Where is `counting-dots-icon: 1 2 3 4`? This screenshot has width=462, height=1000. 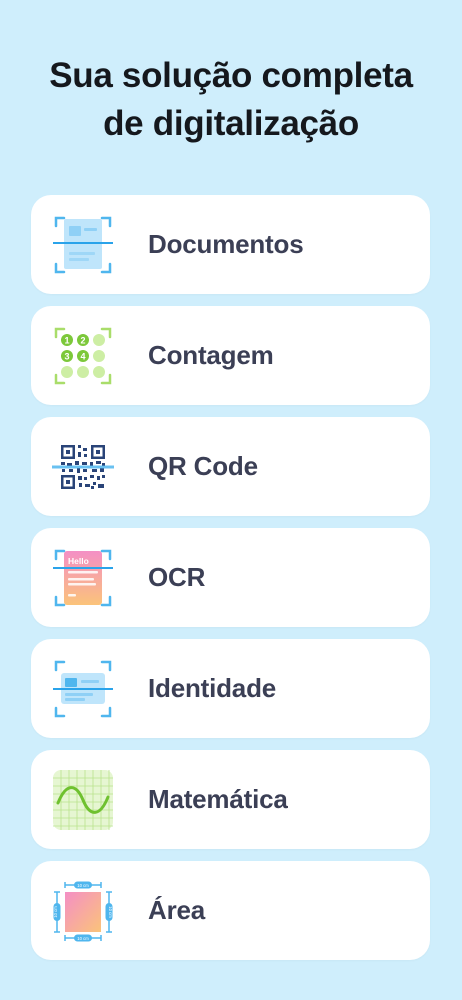 counting-dots-icon: 1 2 3 4 is located at coordinates (83, 356).